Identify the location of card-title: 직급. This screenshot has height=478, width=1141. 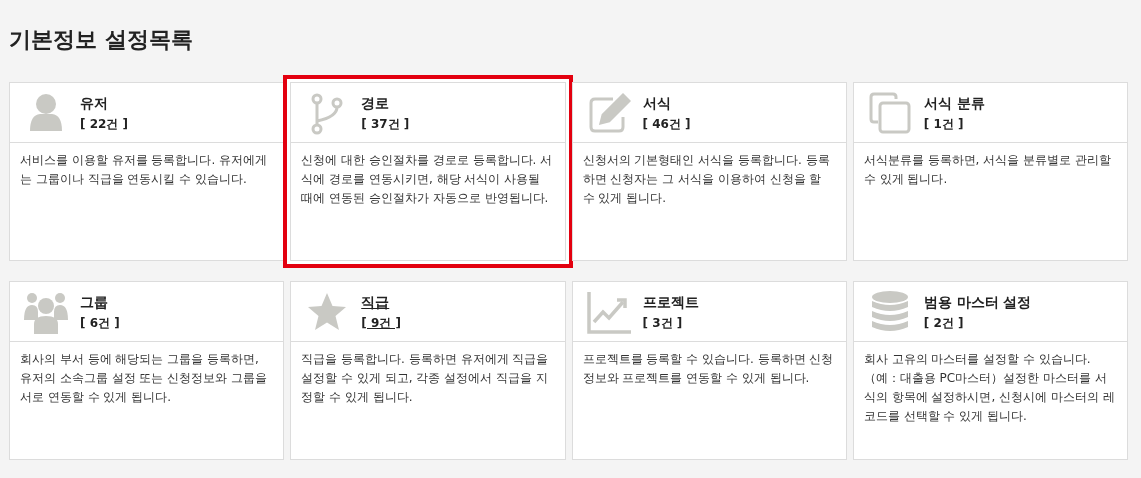
(376, 301).